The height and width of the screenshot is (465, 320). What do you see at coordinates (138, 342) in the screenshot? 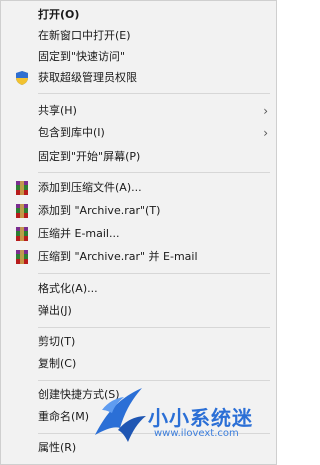
I see `menu-item-cut: 剪切(T)` at bounding box center [138, 342].